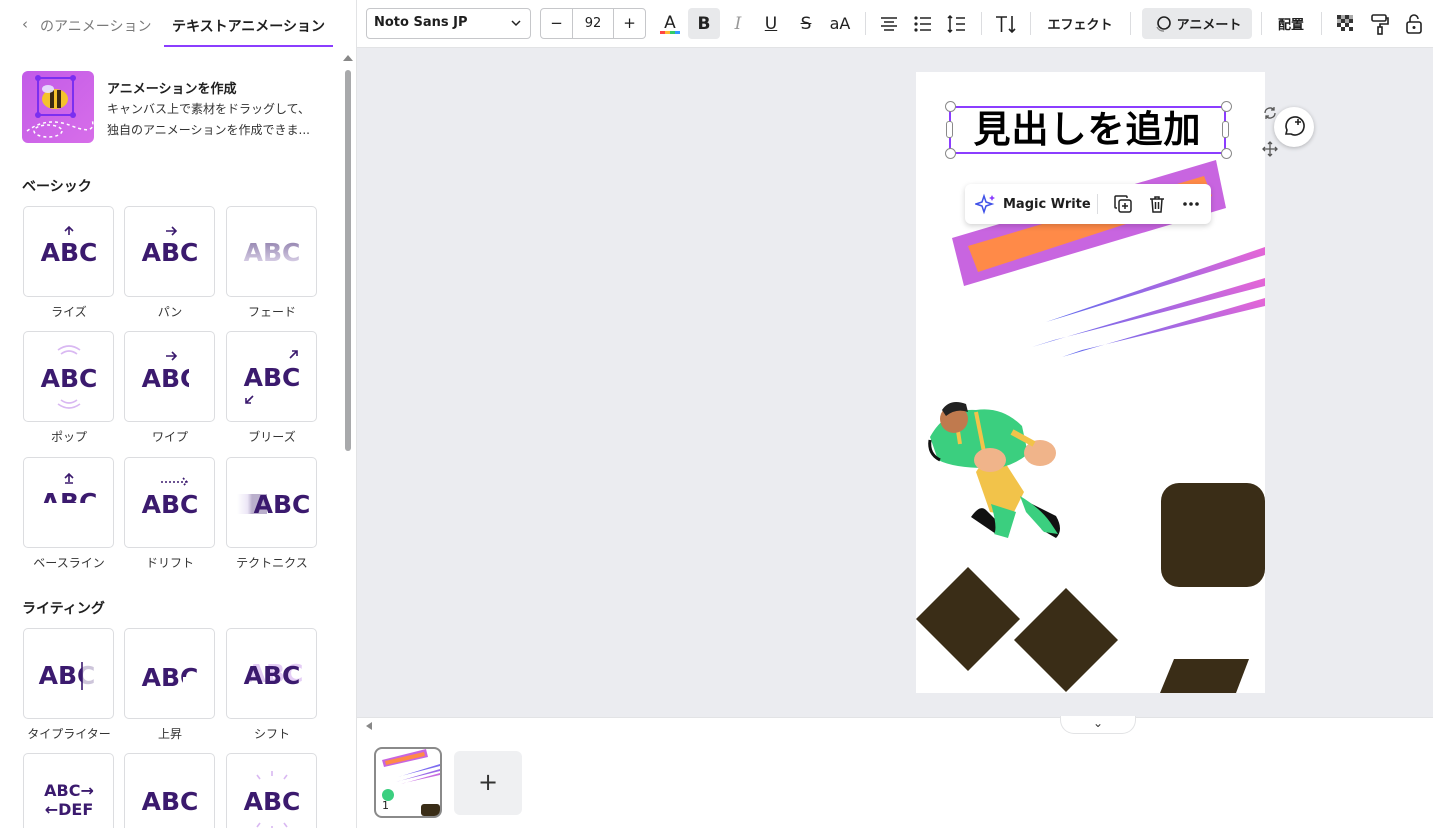 Image resolution: width=1433 pixels, height=828 pixels. What do you see at coordinates (949, 129) in the screenshot?
I see `resize-handle-left` at bounding box center [949, 129].